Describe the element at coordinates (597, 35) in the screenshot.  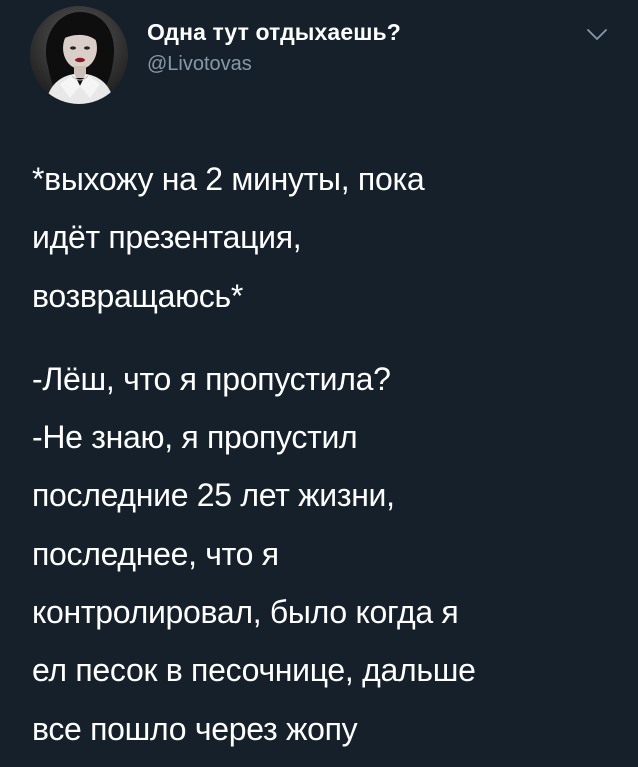
I see `chevron-down-icon` at that location.